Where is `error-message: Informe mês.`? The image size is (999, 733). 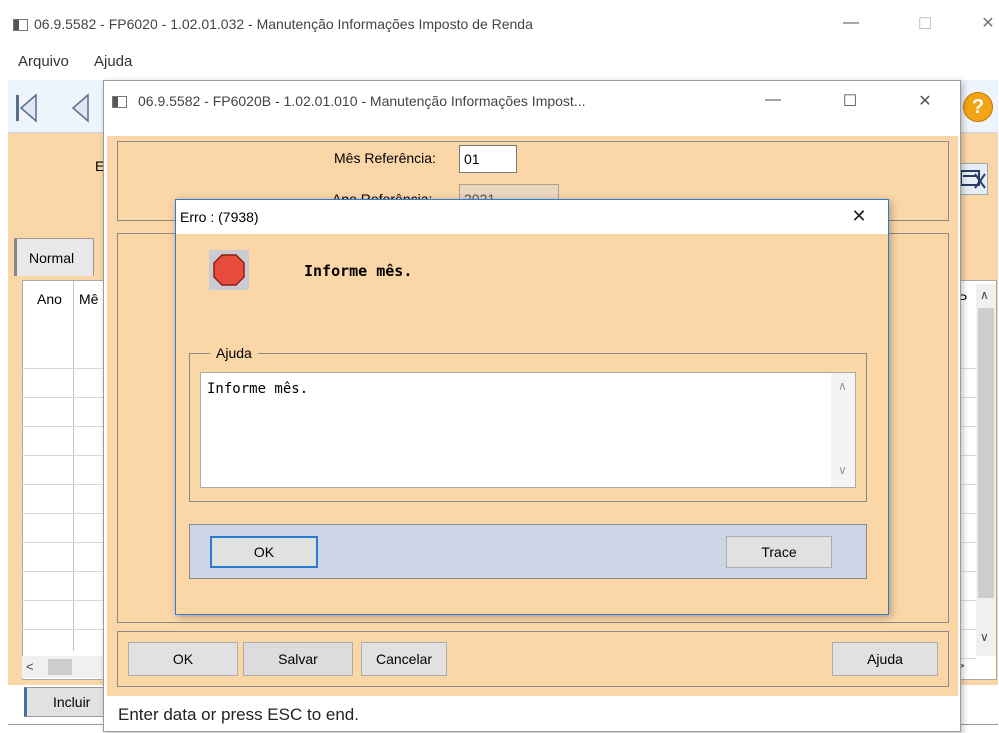
error-message: Informe mês. is located at coordinates (358, 271).